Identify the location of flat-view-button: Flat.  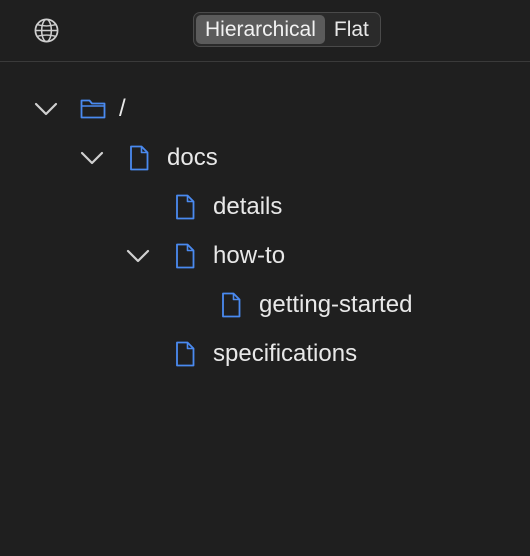
(351, 29).